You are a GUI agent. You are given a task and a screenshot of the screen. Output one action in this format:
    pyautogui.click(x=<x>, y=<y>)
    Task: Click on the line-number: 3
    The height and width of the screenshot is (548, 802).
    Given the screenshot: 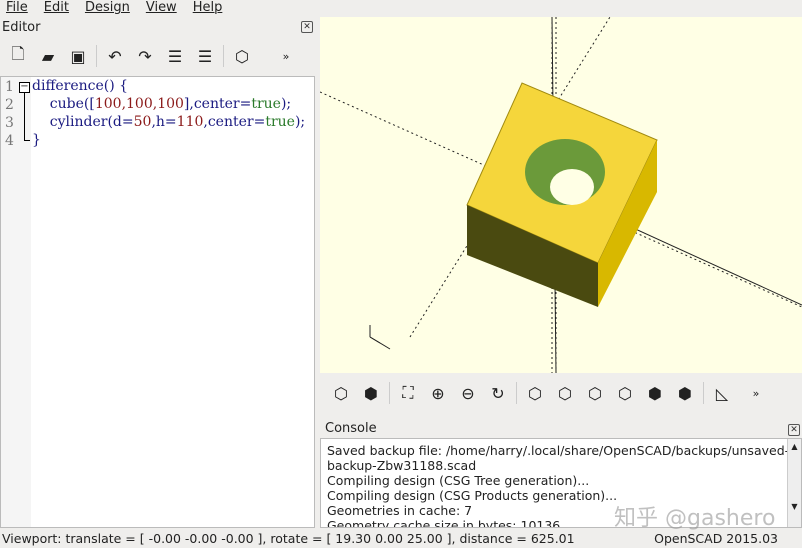 What is the action you would take?
    pyautogui.click(x=9, y=123)
    